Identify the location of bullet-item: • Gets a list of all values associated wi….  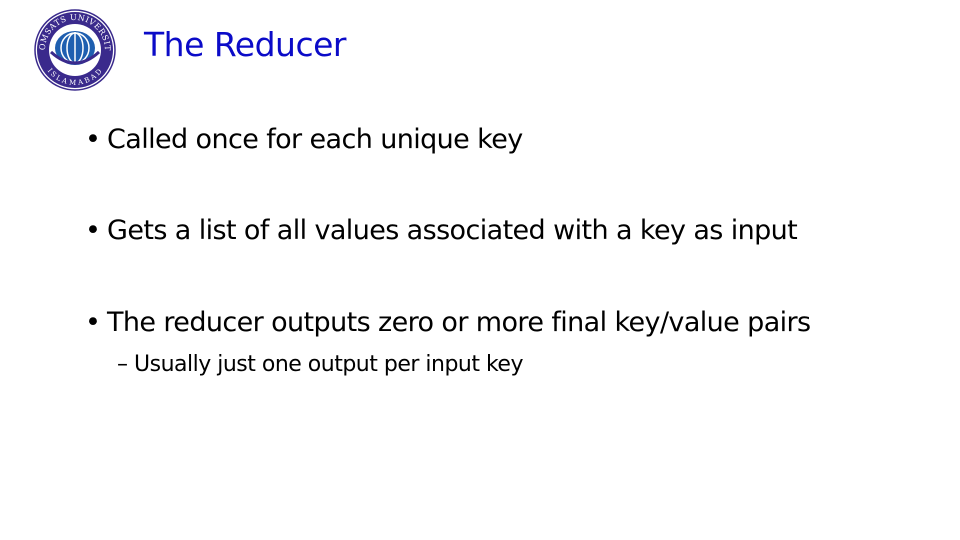
(441, 231).